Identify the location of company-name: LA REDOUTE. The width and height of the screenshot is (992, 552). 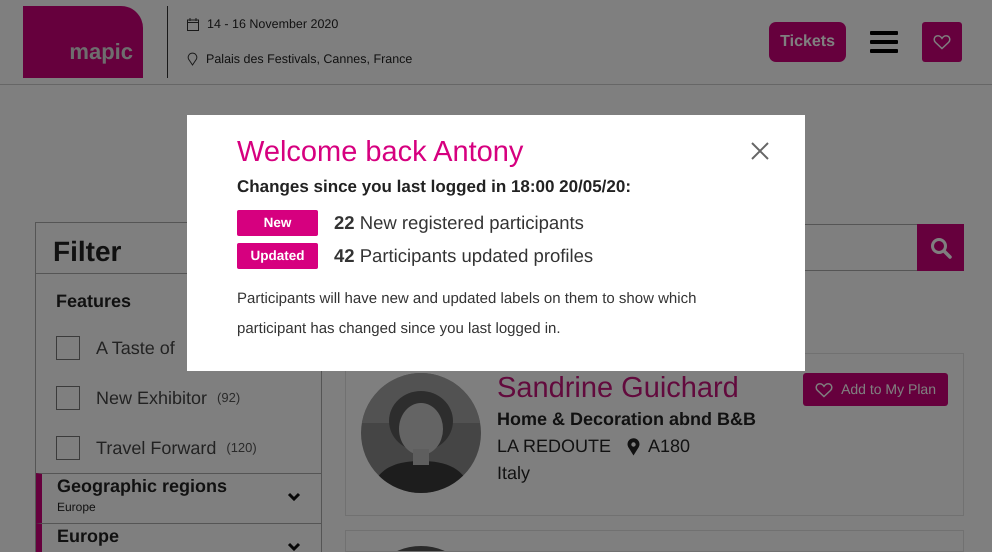
(554, 446).